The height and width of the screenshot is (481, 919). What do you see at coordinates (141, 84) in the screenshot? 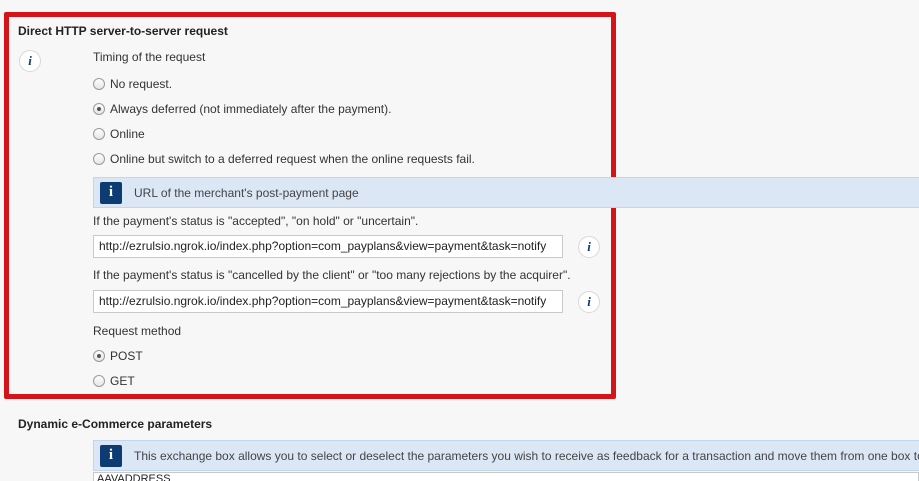
I see `radio-label: No request.` at bounding box center [141, 84].